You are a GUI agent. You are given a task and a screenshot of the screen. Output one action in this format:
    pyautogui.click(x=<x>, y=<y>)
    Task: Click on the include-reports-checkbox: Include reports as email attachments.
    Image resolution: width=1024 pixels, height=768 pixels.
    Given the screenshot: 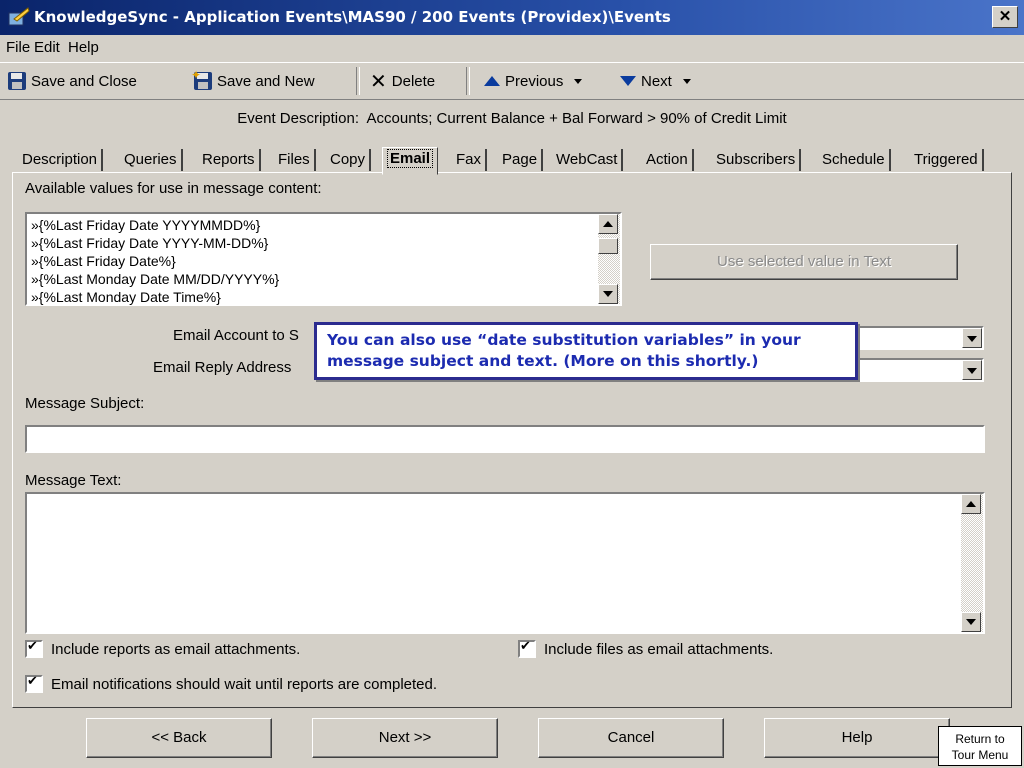 What is the action you would take?
    pyautogui.click(x=163, y=648)
    